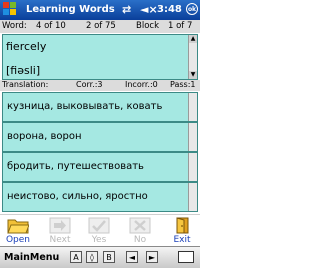 This screenshot has height=268, width=320. I want to click on yes-button: Yes, so click(99, 231).